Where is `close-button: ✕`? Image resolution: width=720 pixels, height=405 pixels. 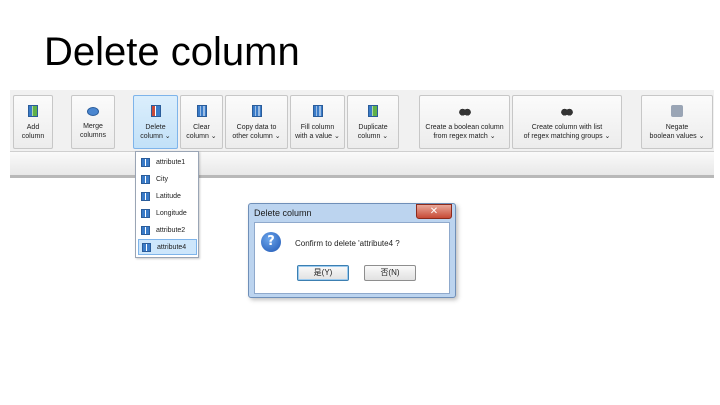
close-button: ✕ is located at coordinates (434, 211).